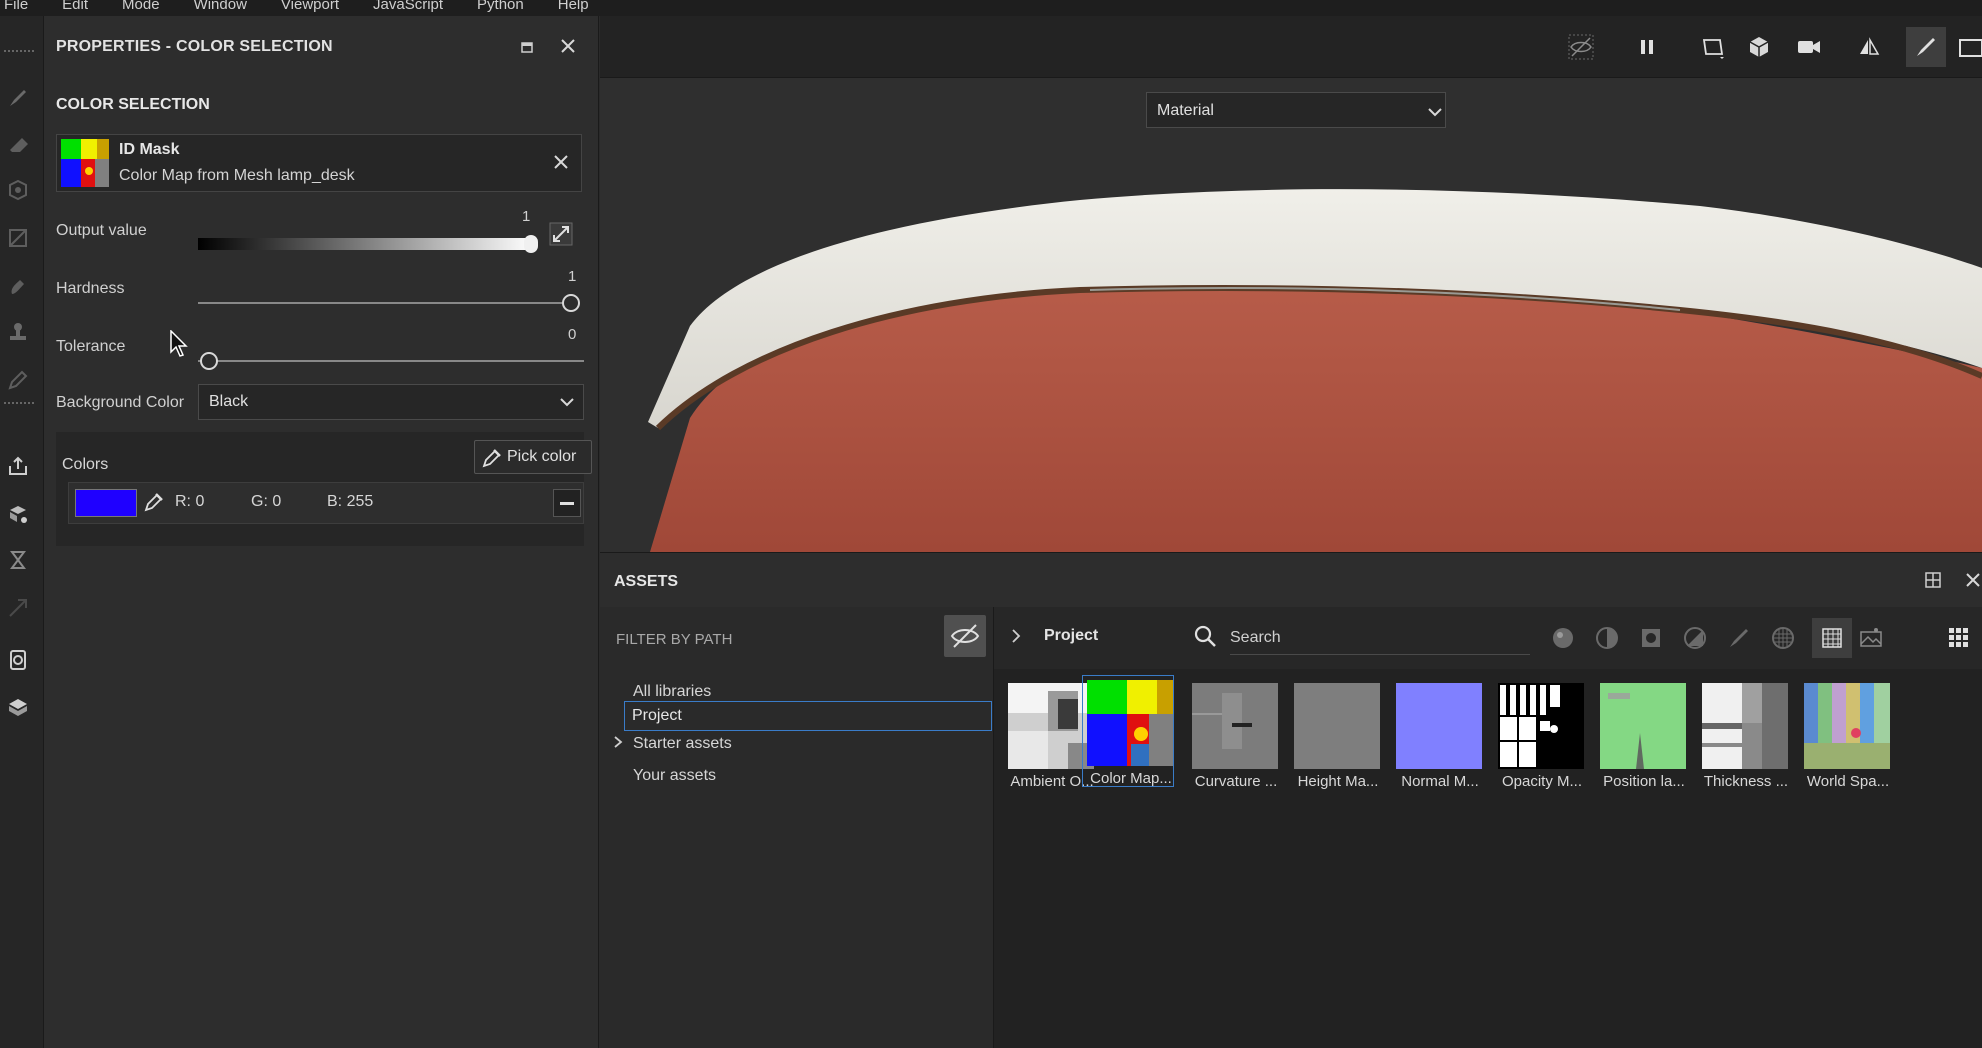  Describe the element at coordinates (527, 47) in the screenshot. I see `float-panel-icon` at that location.